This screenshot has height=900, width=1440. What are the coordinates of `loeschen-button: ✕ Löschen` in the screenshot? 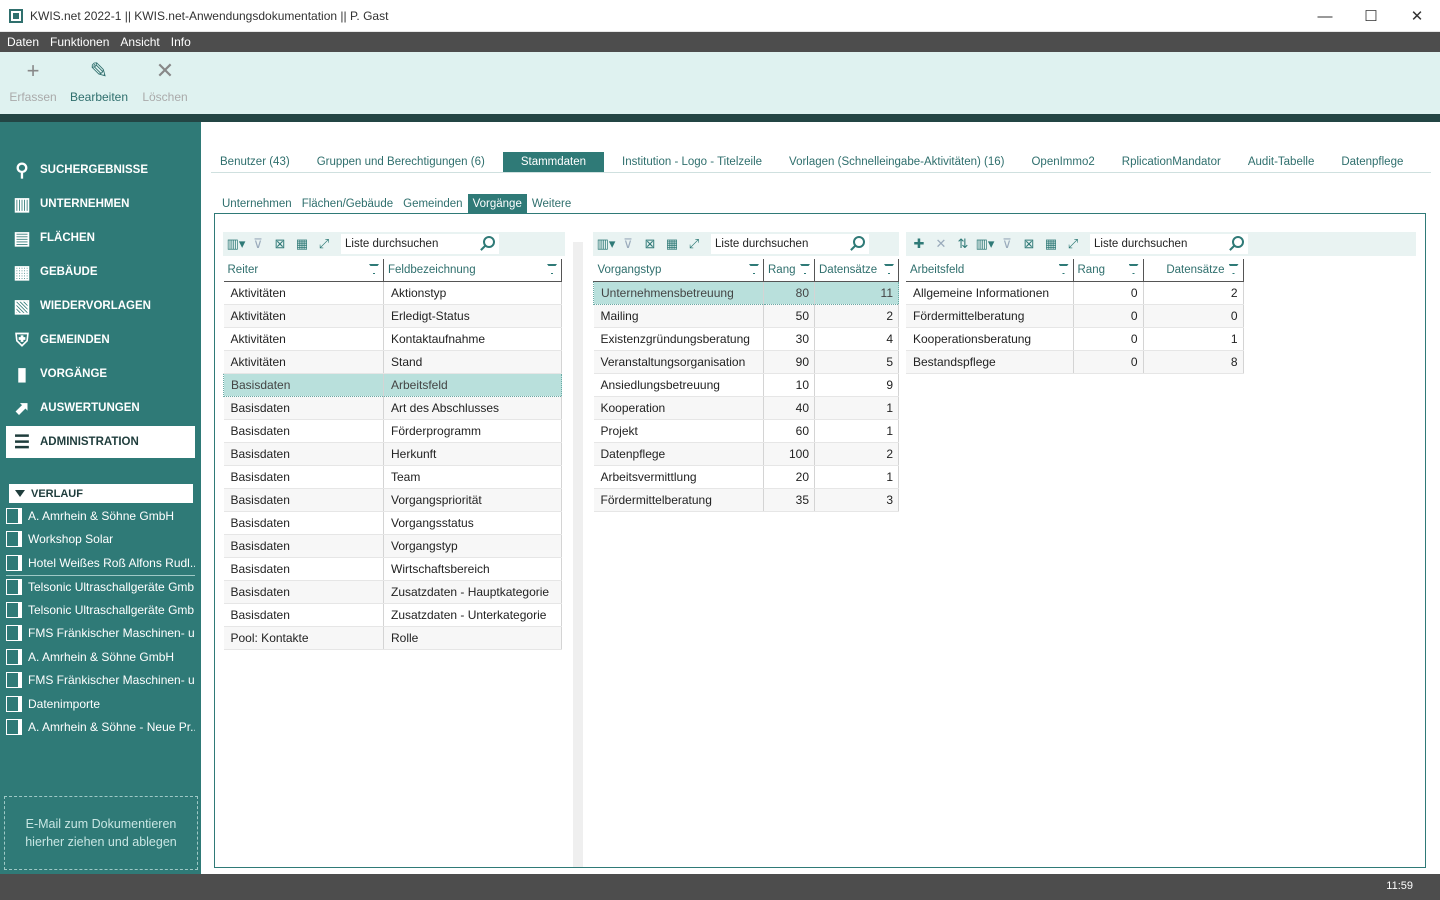 It's located at (165, 83).